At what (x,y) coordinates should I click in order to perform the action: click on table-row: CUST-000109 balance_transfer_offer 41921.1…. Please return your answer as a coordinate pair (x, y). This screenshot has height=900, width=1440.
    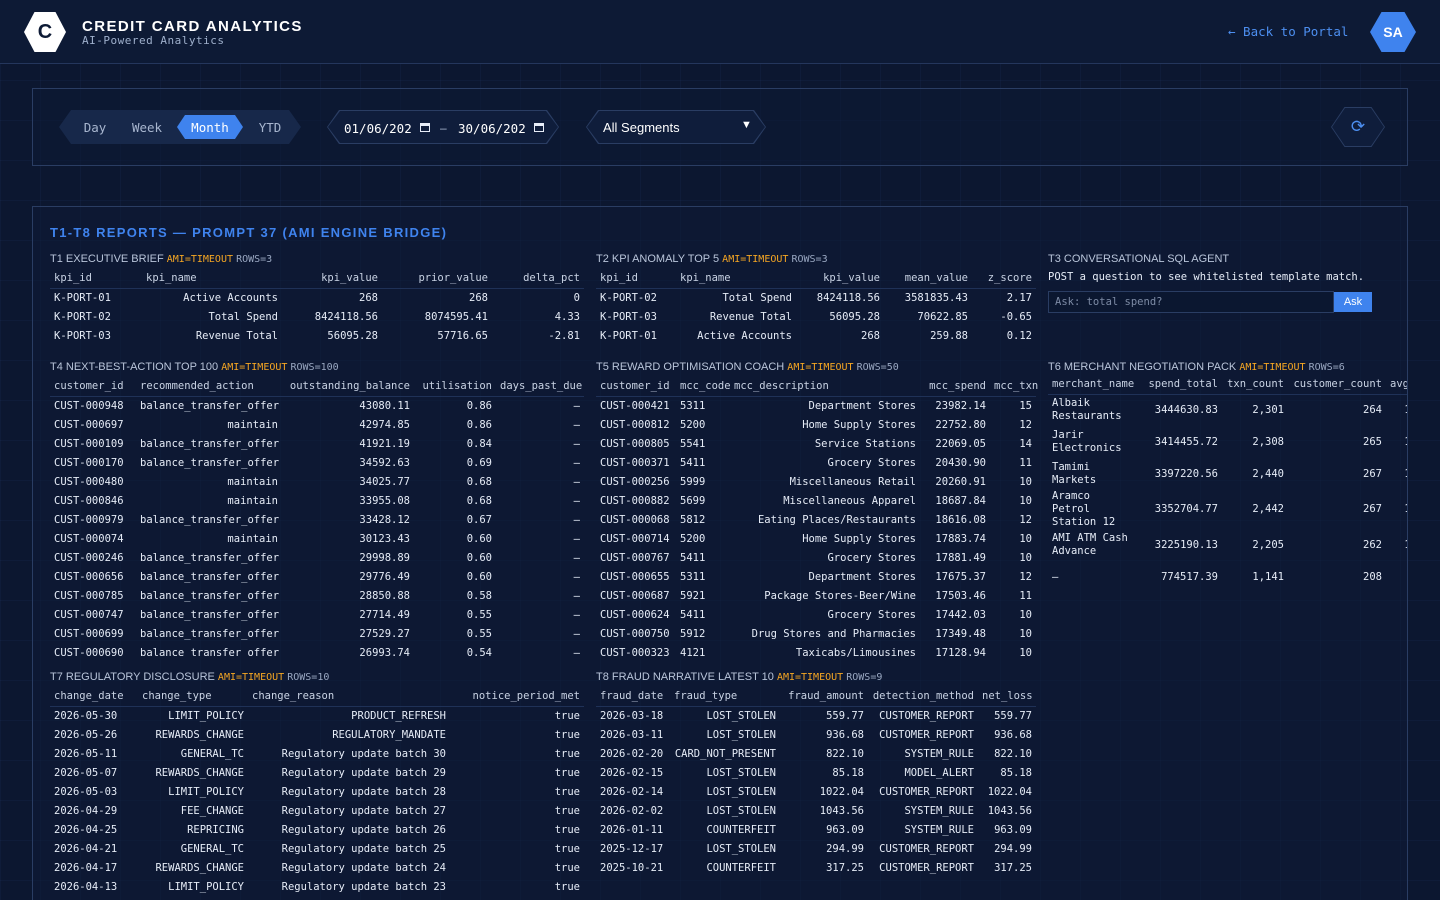
    Looking at the image, I should click on (317, 443).